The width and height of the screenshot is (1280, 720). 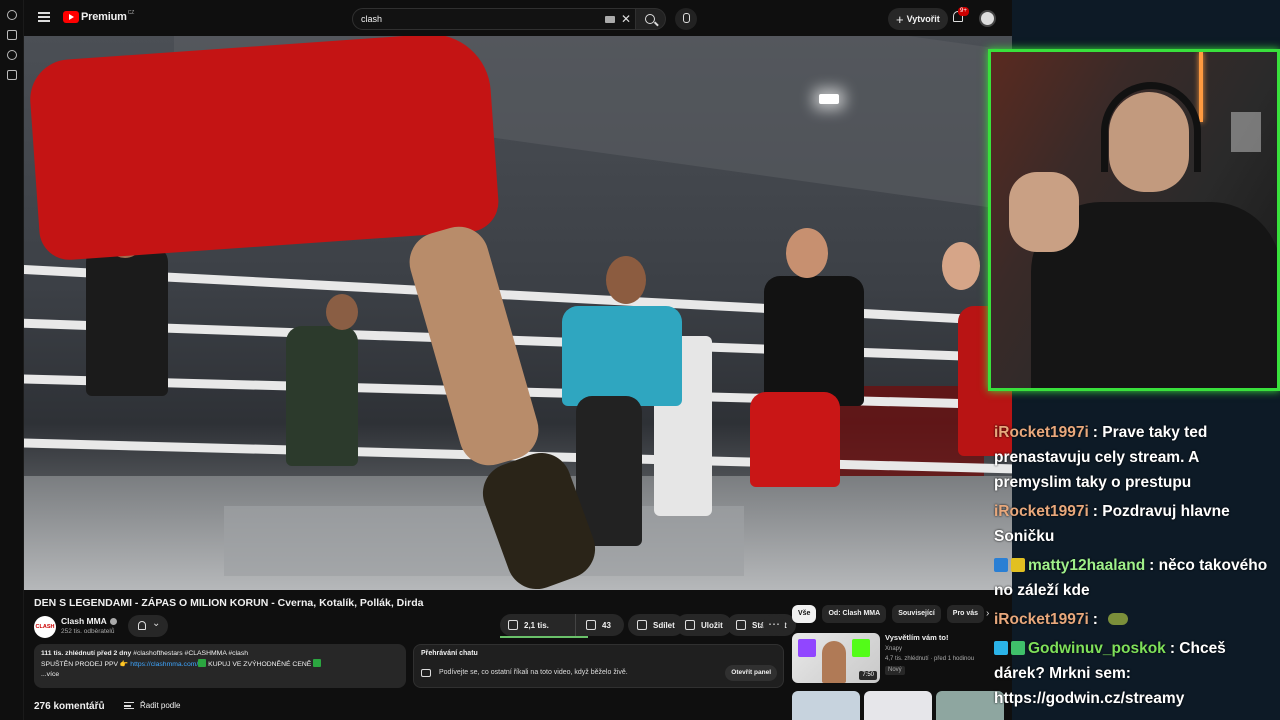 What do you see at coordinates (893, 649) in the screenshot?
I see `recommended-video-channel: Xnapy` at bounding box center [893, 649].